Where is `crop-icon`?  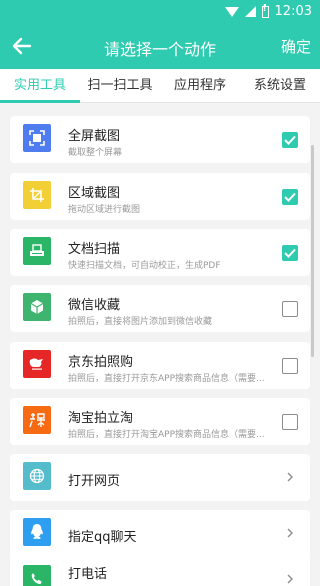 crop-icon is located at coordinates (37, 195).